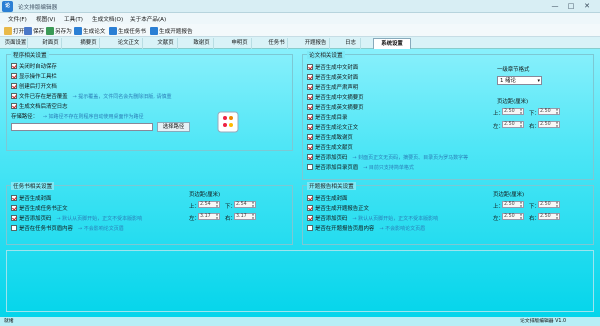  What do you see at coordinates (387, 157) in the screenshot?
I see `checkbox-row: 是否添加页码 → 封面页正文无页码，摘要页、目录页为罗马数字等` at bounding box center [387, 157].